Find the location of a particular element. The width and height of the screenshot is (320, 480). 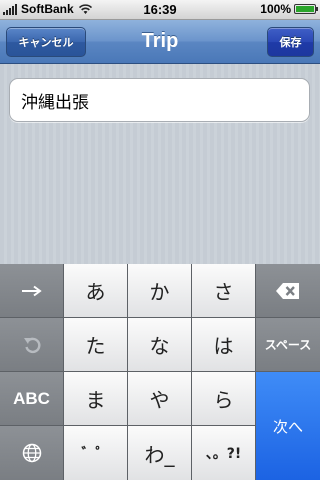

globe-icon is located at coordinates (31, 453).